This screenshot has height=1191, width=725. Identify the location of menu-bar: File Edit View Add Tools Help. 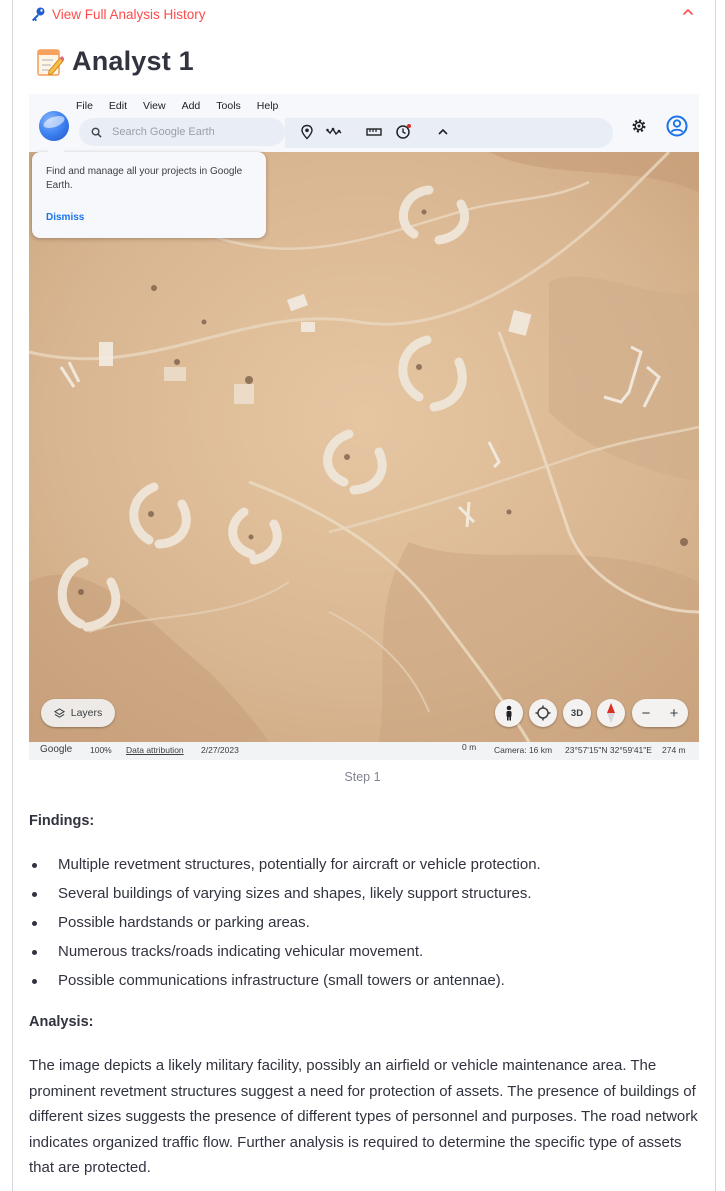
(177, 106).